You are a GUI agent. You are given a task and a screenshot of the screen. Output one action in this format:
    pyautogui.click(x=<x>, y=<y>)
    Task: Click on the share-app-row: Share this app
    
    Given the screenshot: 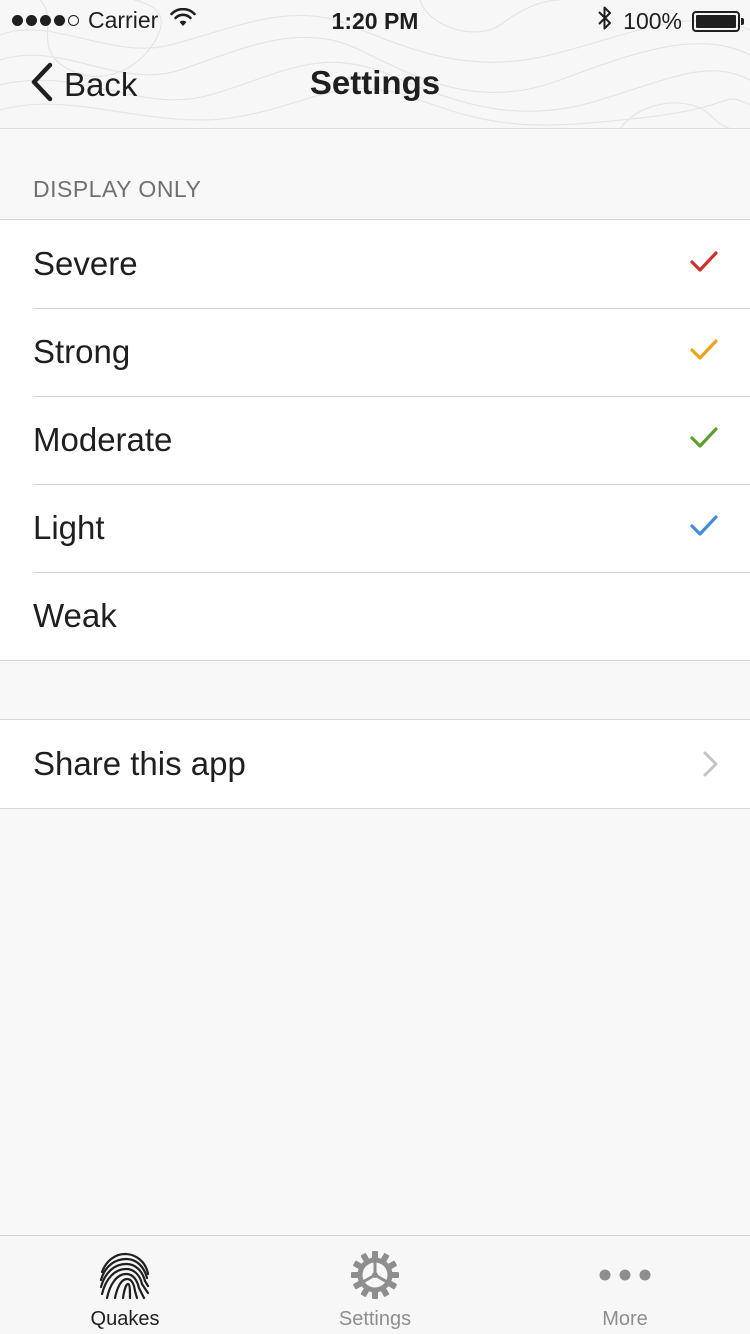 What is the action you would take?
    pyautogui.click(x=375, y=764)
    